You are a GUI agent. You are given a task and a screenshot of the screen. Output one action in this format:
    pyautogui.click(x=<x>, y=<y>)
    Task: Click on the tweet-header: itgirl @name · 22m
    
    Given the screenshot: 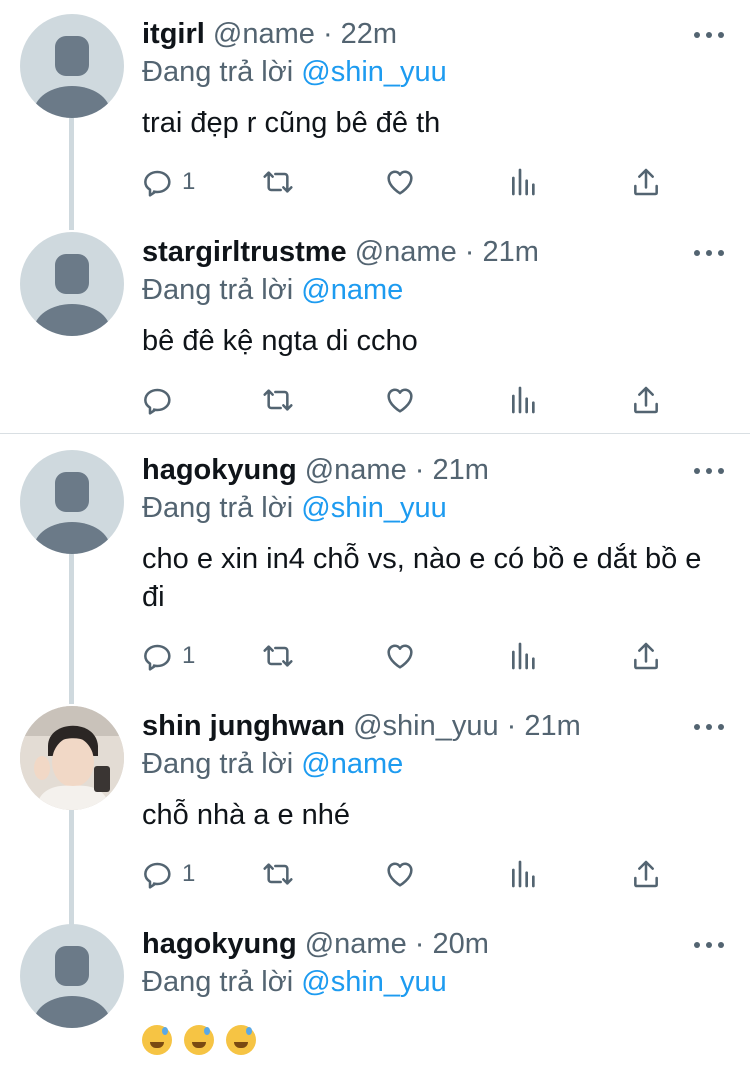 What is the action you would take?
    pyautogui.click(x=269, y=34)
    